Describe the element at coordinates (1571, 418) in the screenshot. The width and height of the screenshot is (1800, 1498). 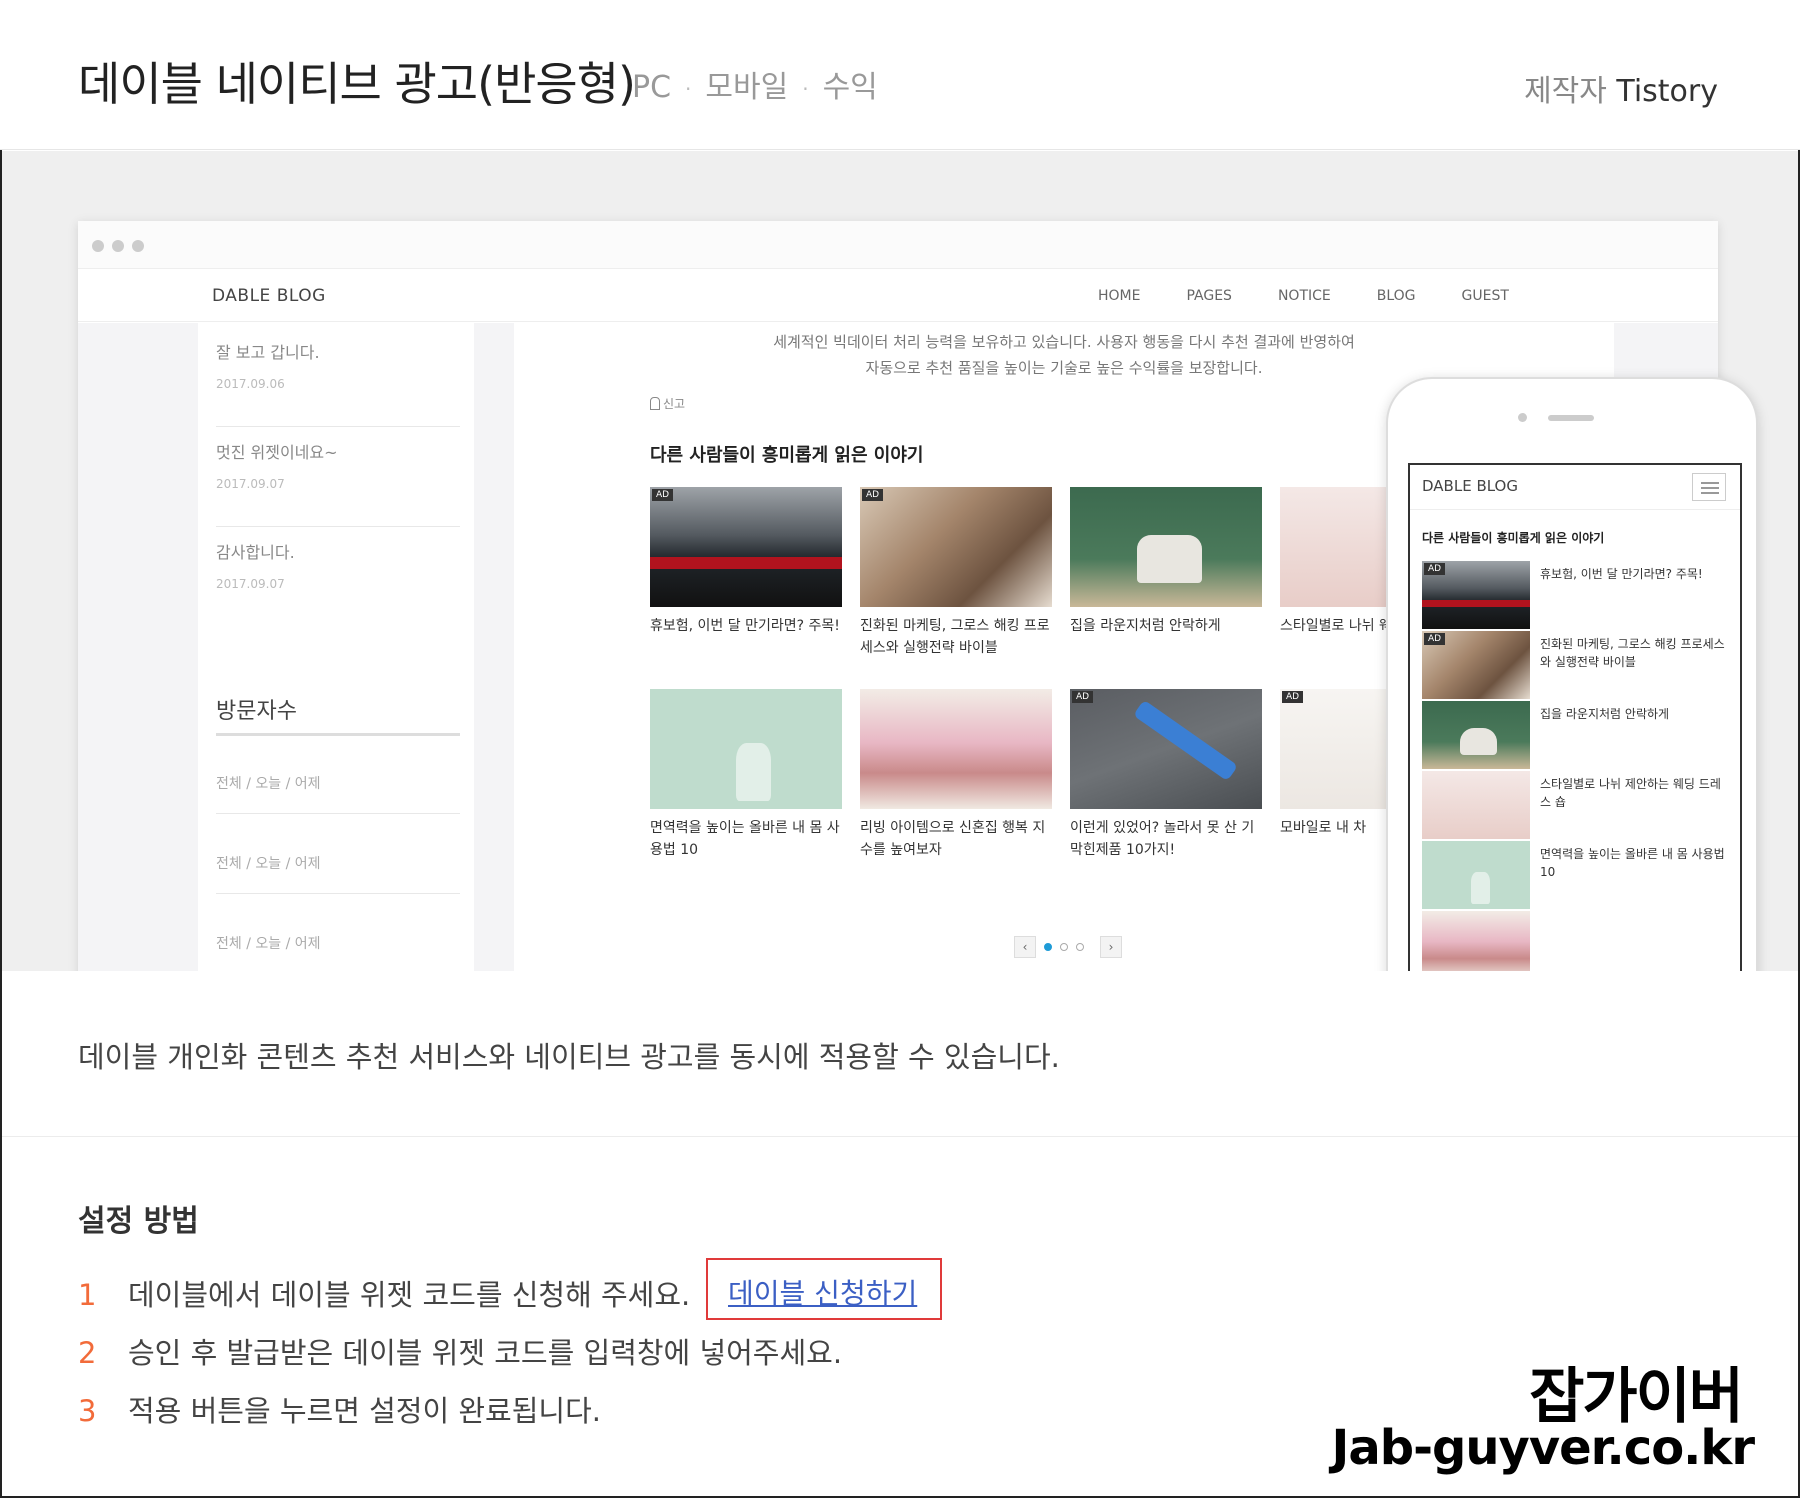
I see `phone-speaker-icon` at that location.